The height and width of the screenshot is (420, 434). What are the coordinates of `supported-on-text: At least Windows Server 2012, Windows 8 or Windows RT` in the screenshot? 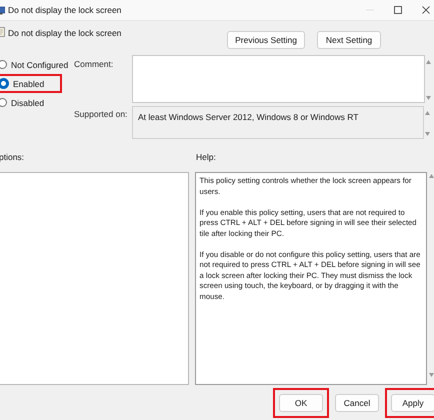 It's located at (278, 122).